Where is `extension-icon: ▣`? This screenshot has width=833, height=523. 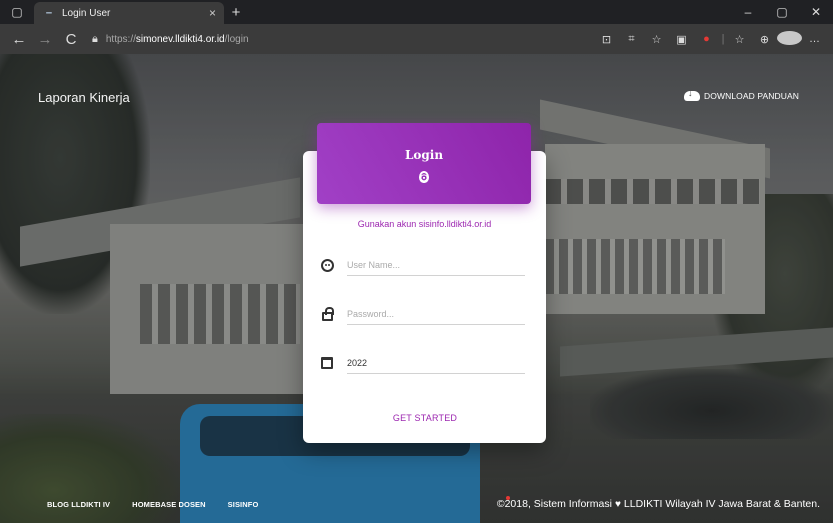 extension-icon: ▣ is located at coordinates (681, 39).